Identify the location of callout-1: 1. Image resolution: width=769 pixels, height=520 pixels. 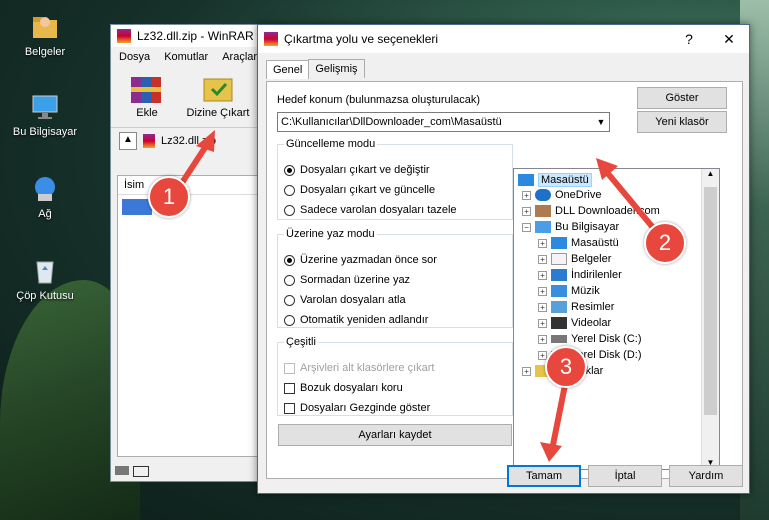
(169, 197).